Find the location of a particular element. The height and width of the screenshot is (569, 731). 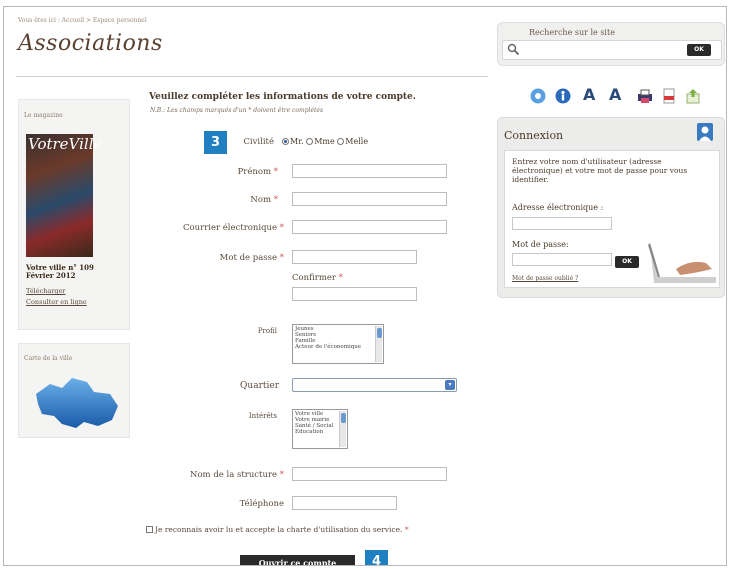

prenom-field is located at coordinates (369, 171).